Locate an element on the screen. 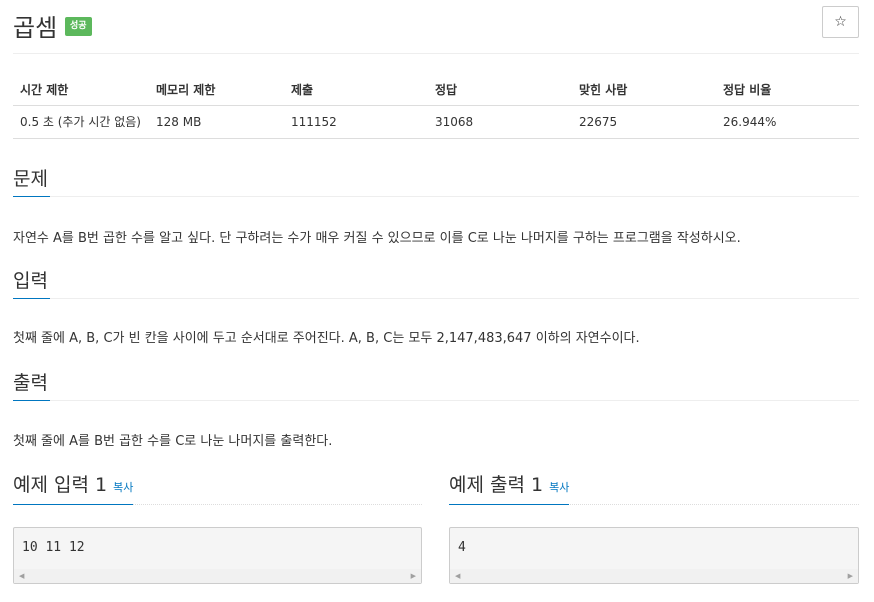  header-time-limit: 시간 제한 is located at coordinates (81, 90).